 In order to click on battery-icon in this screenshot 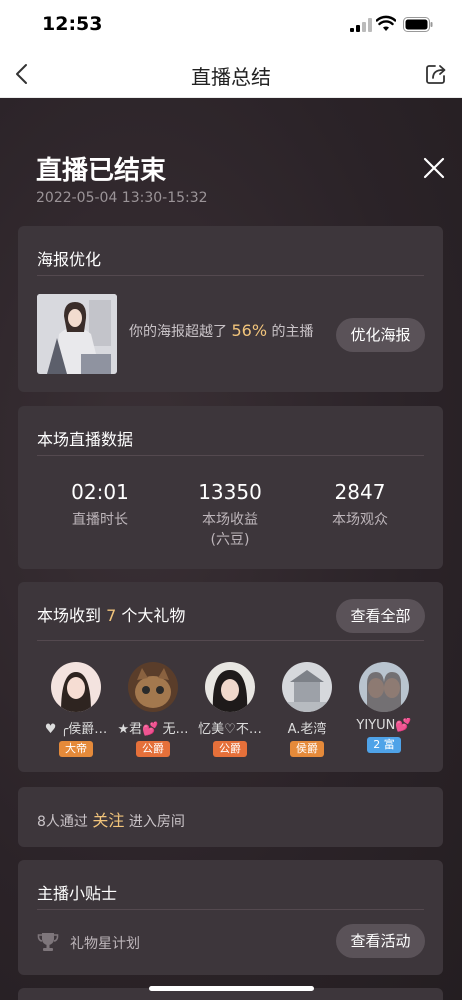, I will do `click(418, 24)`.